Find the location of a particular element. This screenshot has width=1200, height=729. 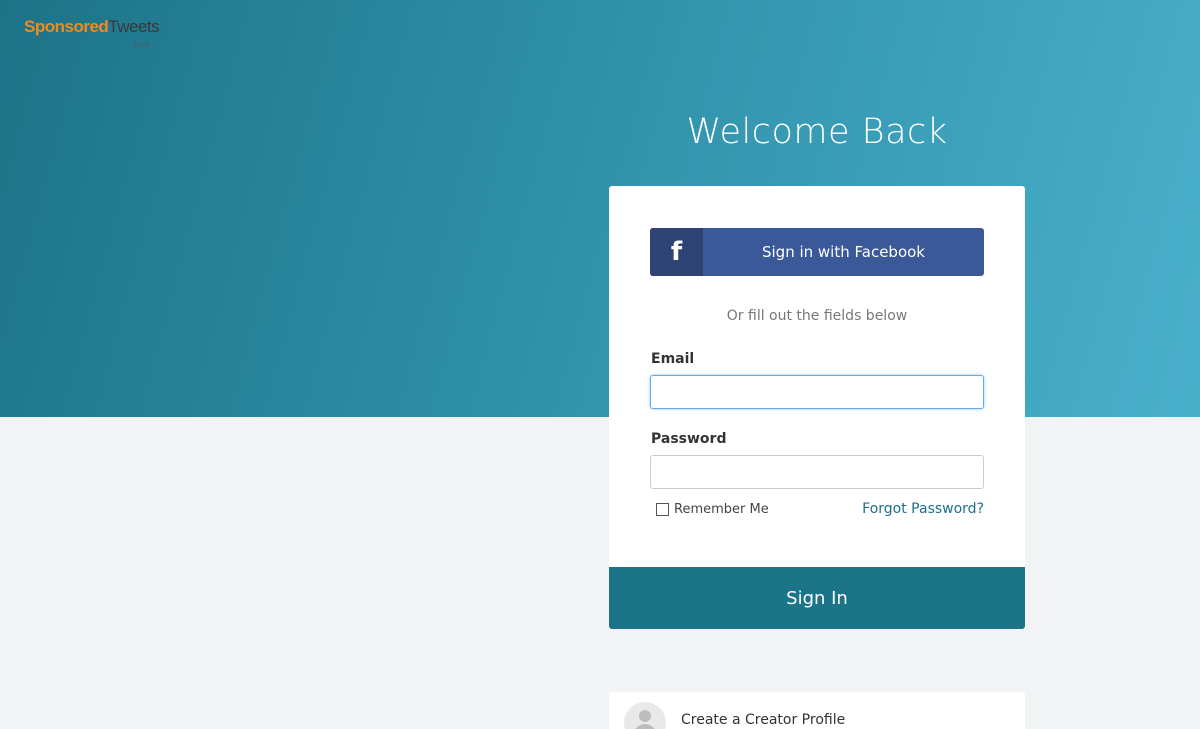

forgot-password-link: Forgot Password? is located at coordinates (923, 509).